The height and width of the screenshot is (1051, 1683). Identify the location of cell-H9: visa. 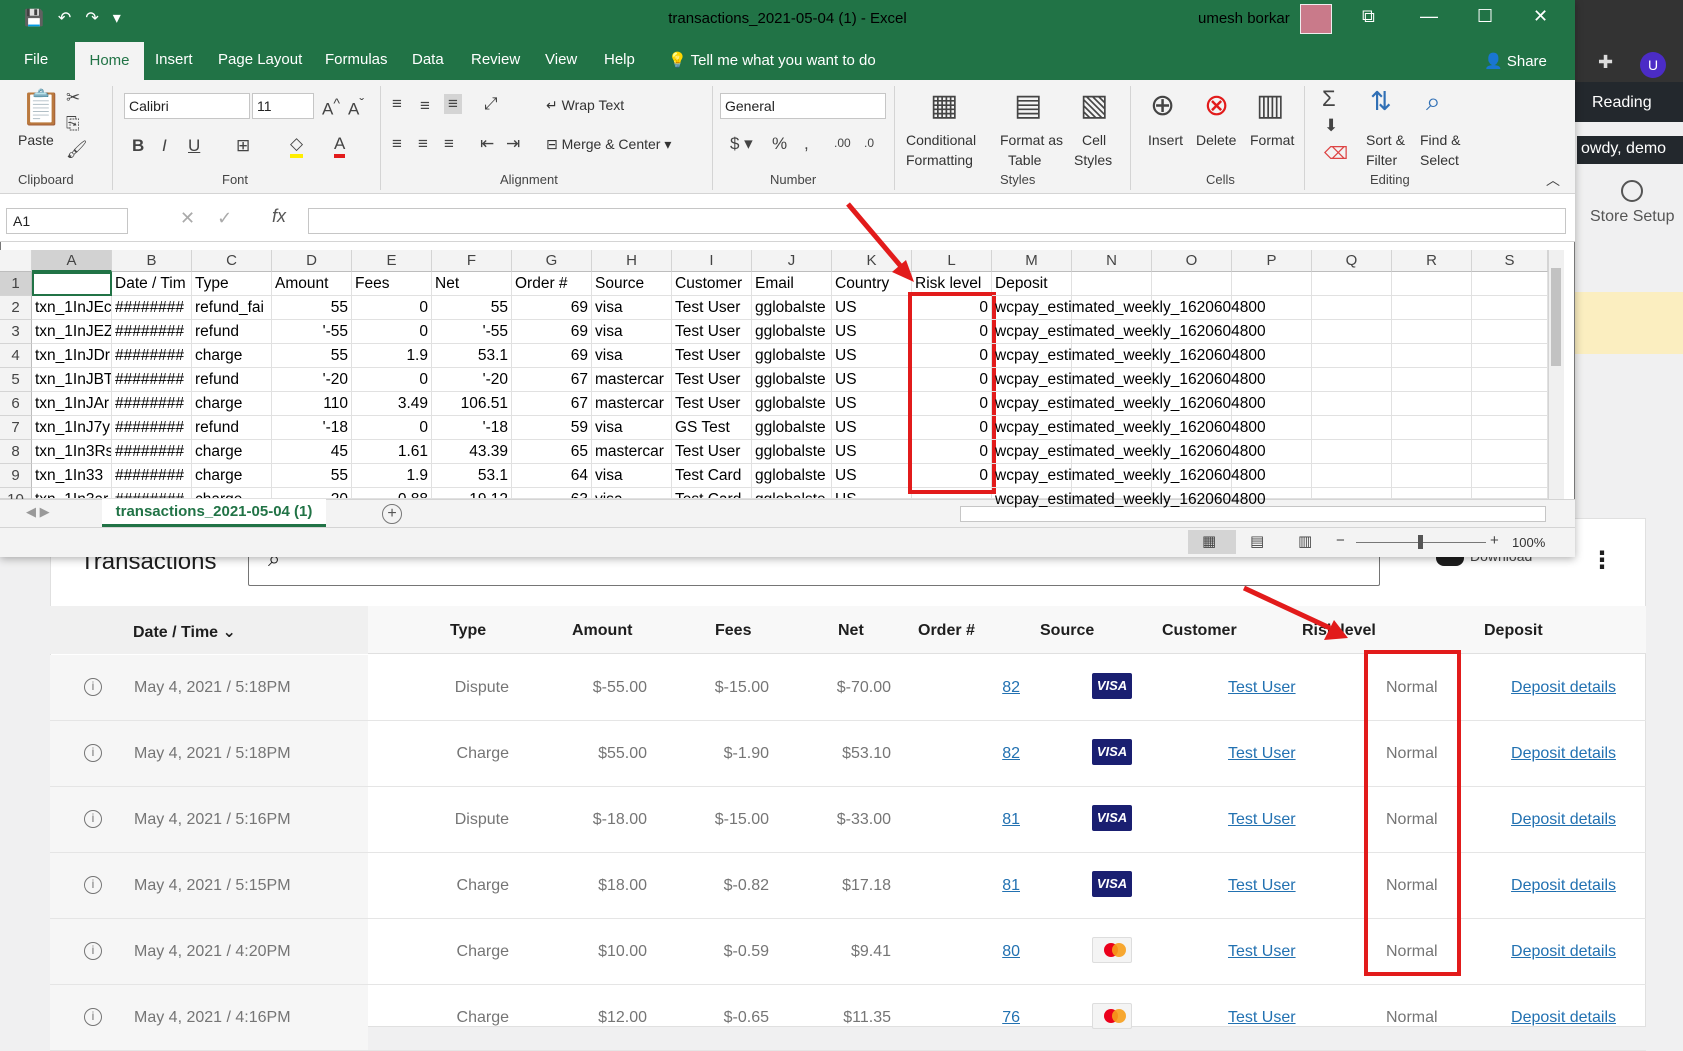
(632, 476).